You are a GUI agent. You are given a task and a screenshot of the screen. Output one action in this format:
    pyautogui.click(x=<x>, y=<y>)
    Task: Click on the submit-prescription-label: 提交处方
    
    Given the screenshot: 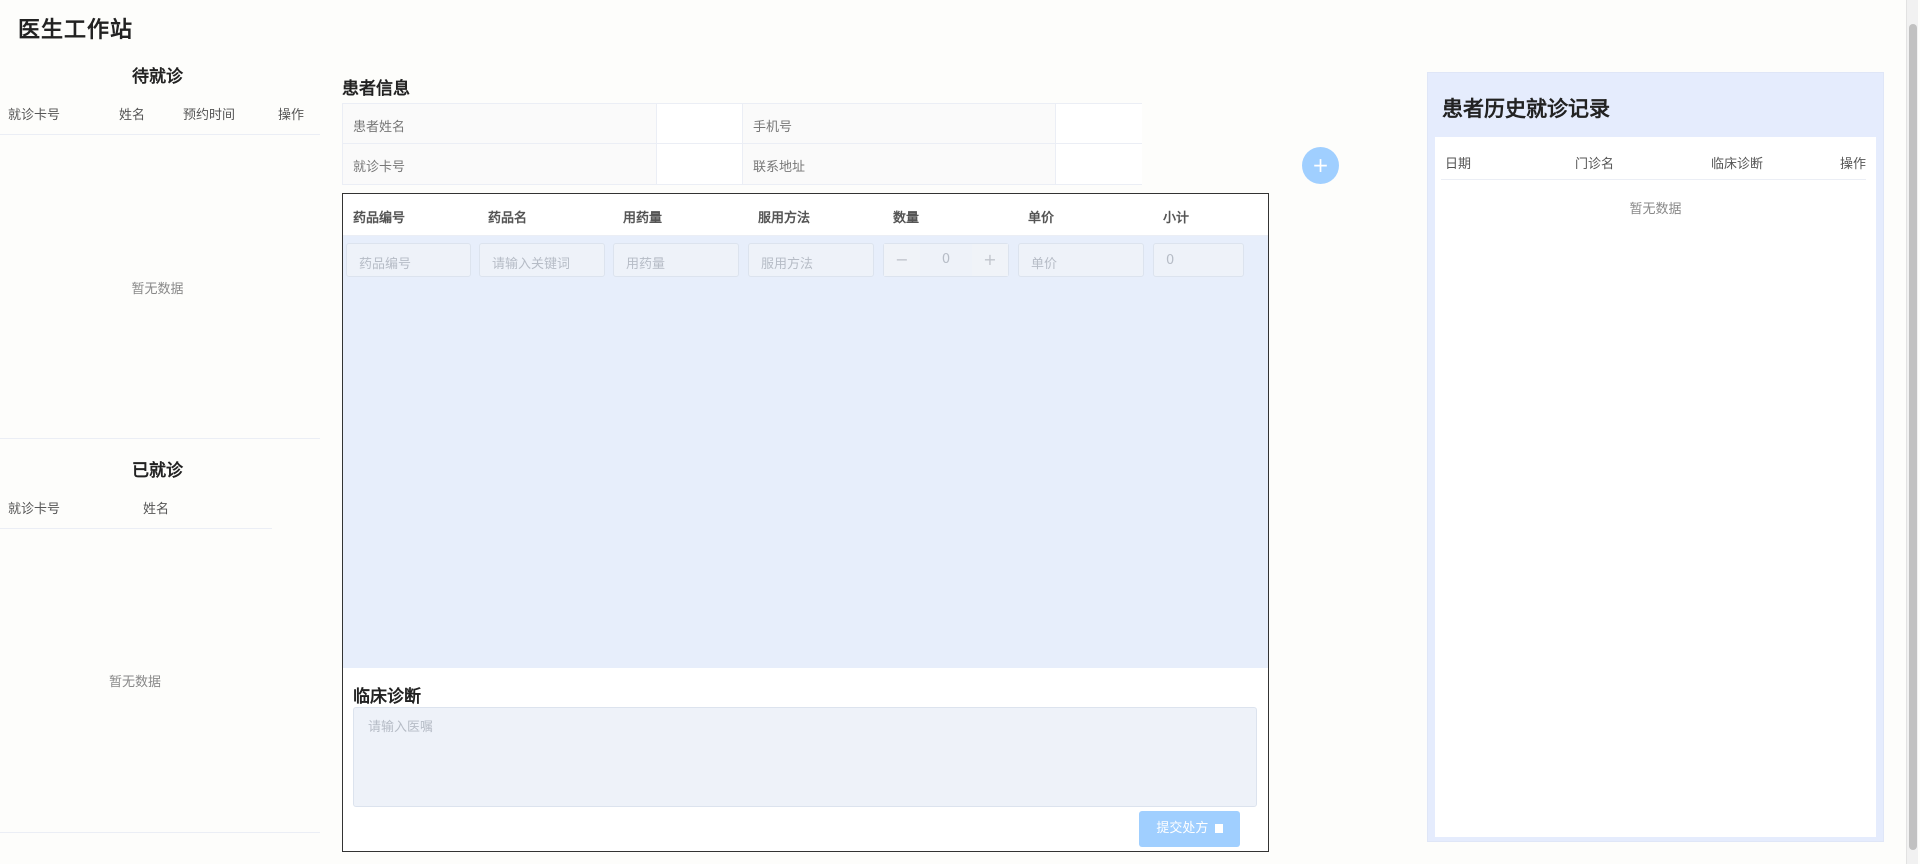 What is the action you would take?
    pyautogui.click(x=1182, y=828)
    